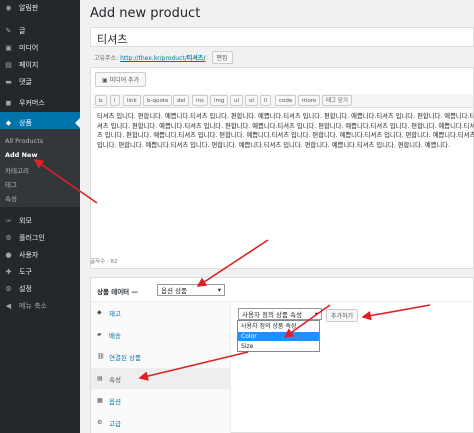  I want to click on menu-label: 메뉴 축소, so click(33, 306).